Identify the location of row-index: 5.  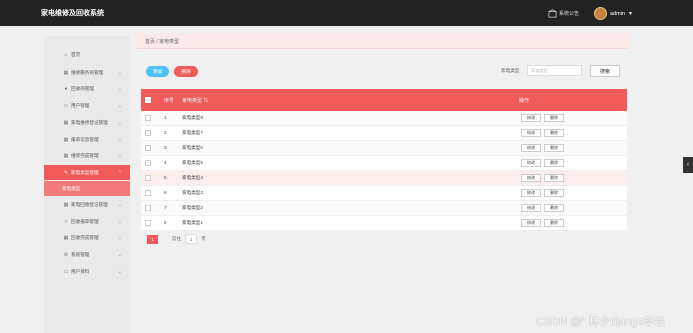
(165, 177).